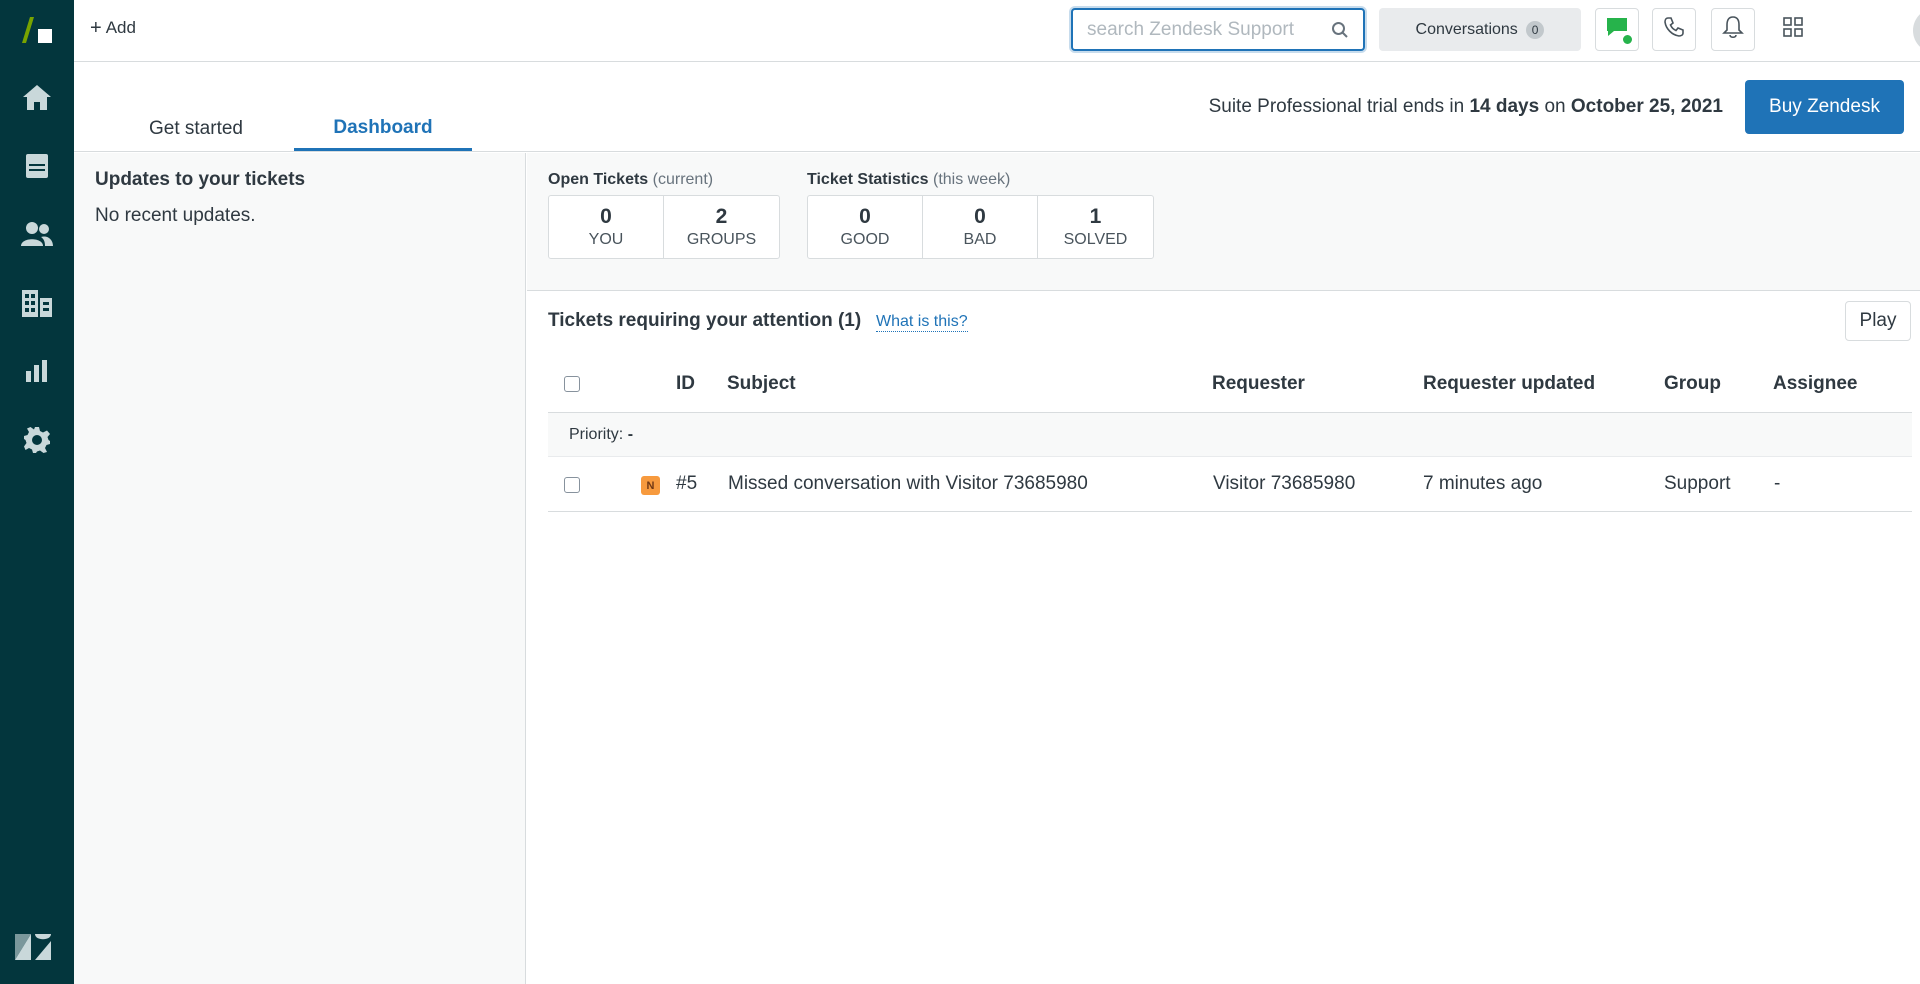 The image size is (1920, 984). I want to click on chat-status-button, so click(1617, 29).